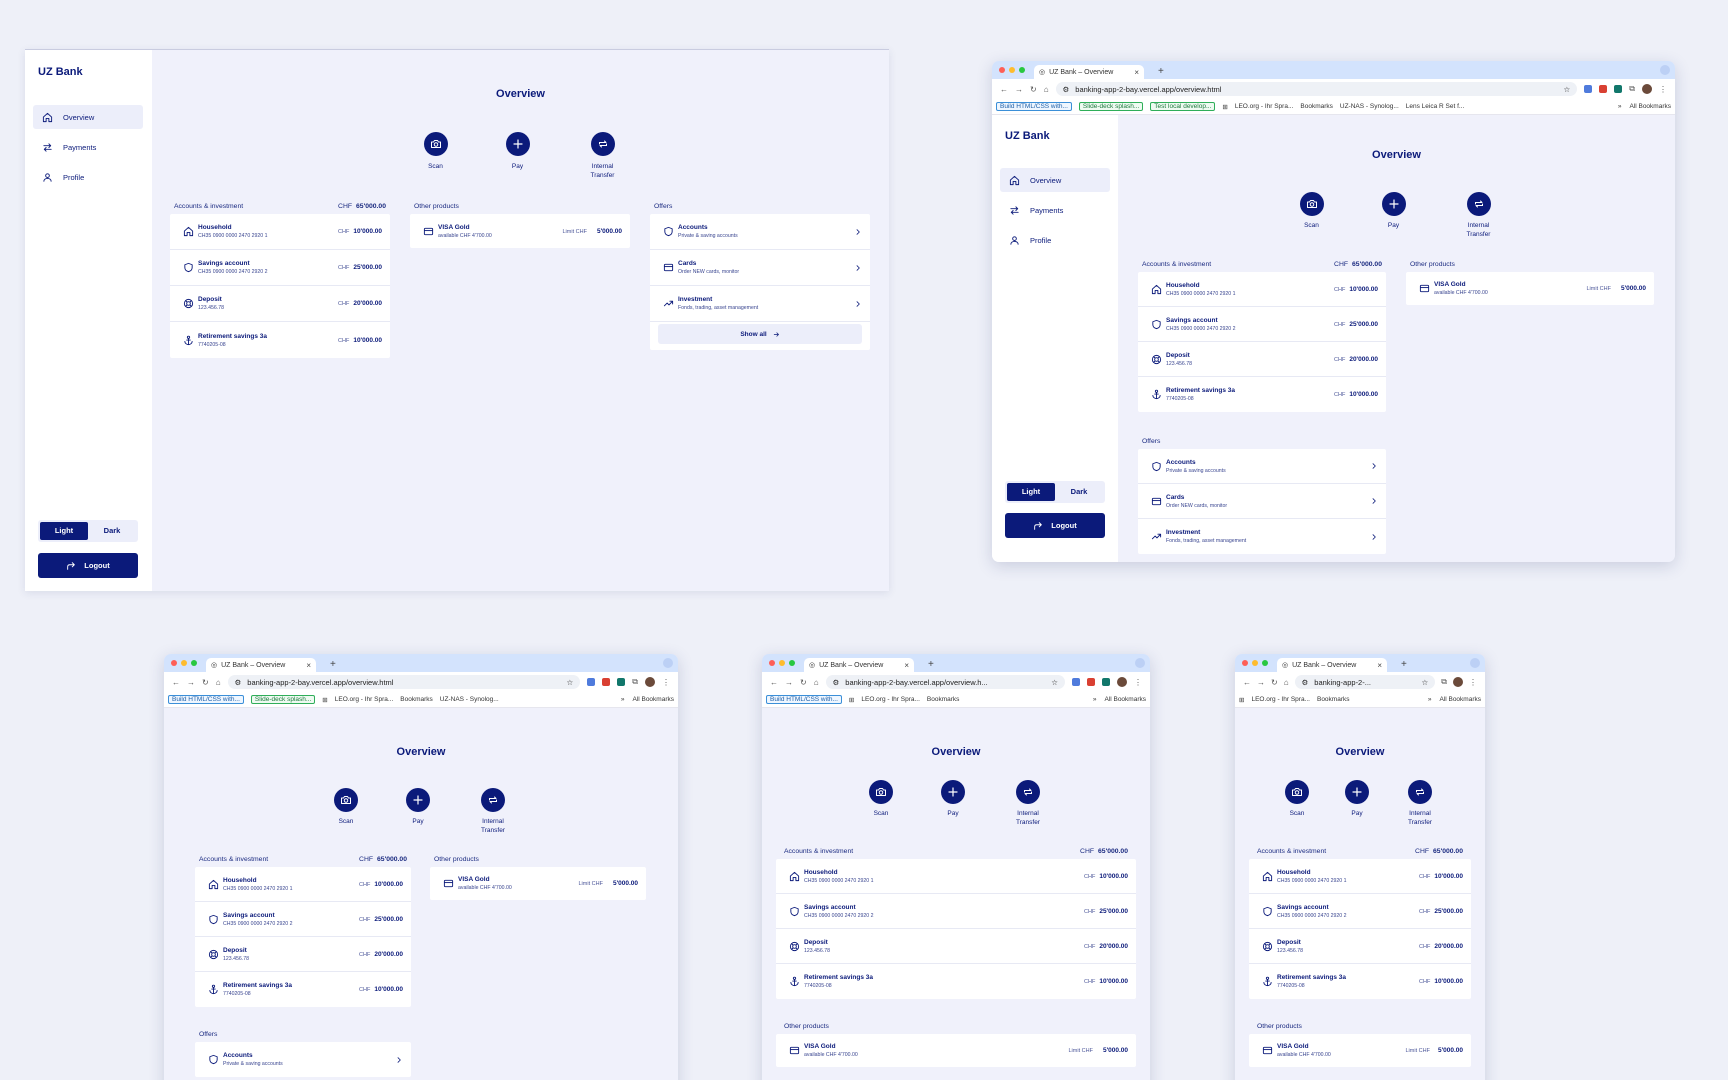  Describe the element at coordinates (760, 334) in the screenshot. I see `show-all-button: Show all` at that location.